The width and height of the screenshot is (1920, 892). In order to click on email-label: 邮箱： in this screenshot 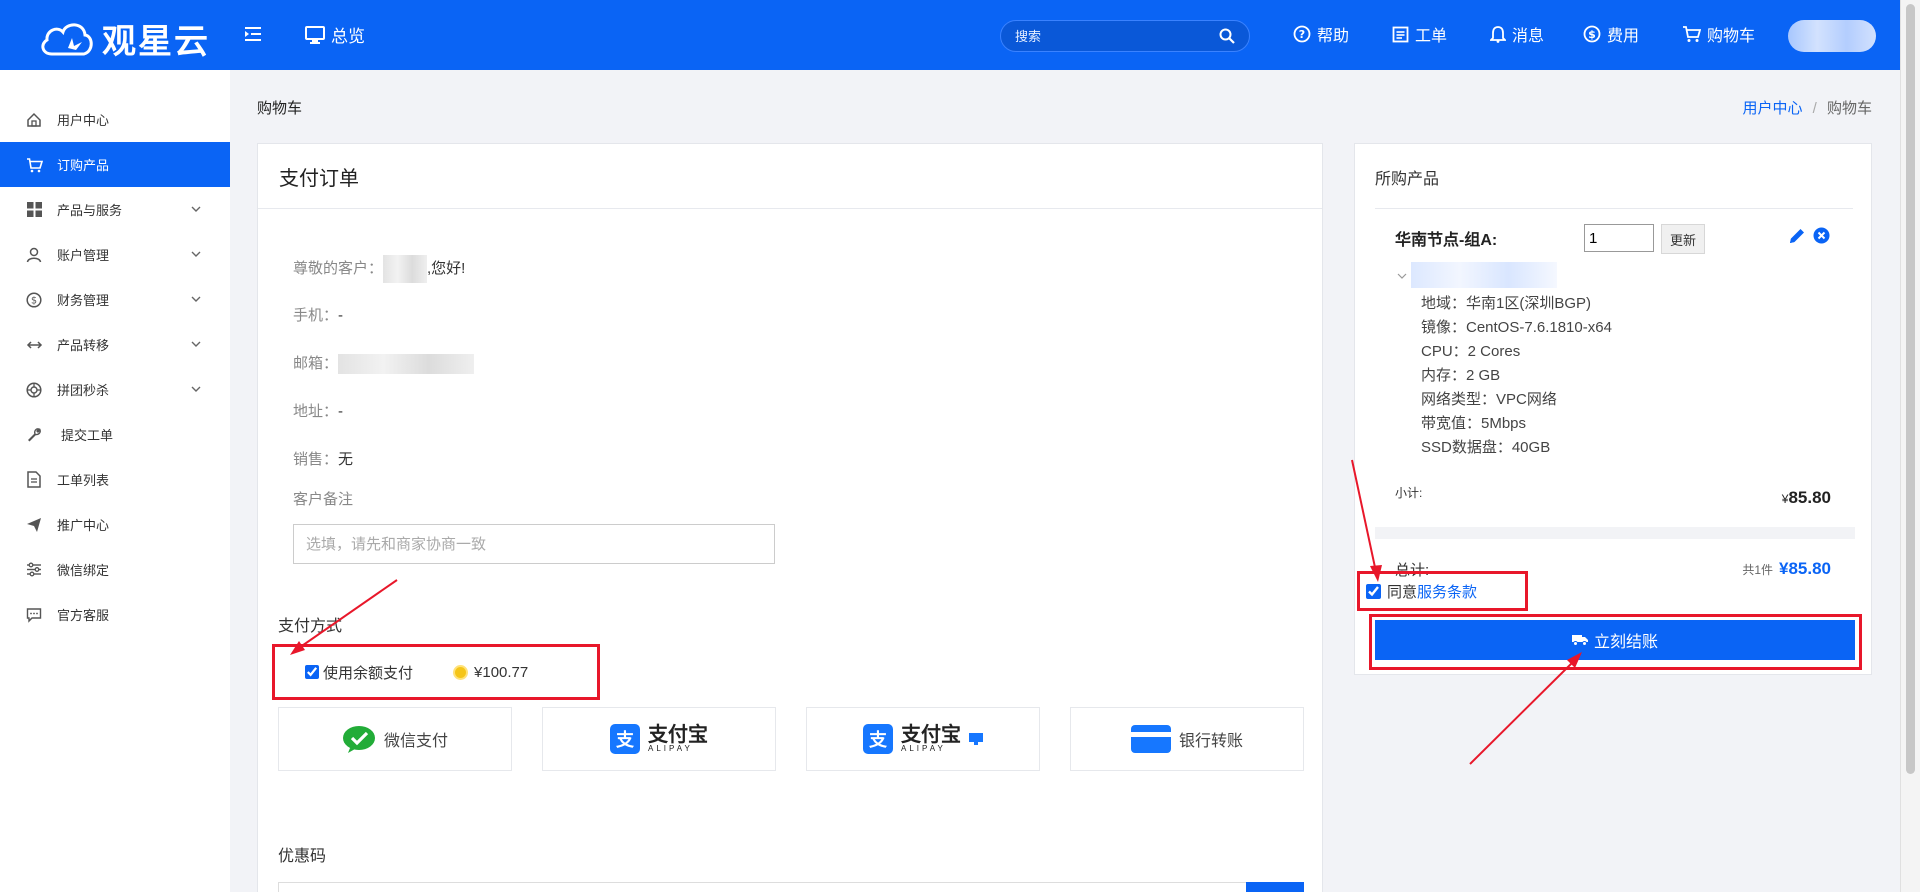, I will do `click(316, 363)`.